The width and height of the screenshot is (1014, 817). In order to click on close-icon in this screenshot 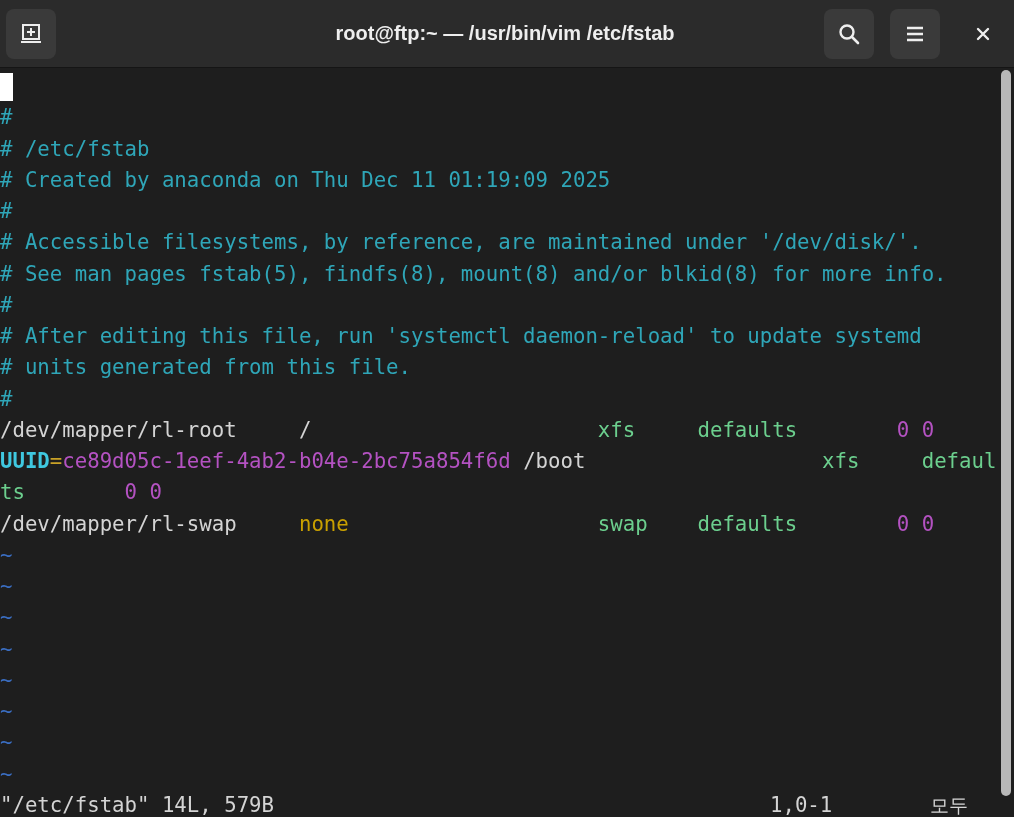, I will do `click(983, 33)`.